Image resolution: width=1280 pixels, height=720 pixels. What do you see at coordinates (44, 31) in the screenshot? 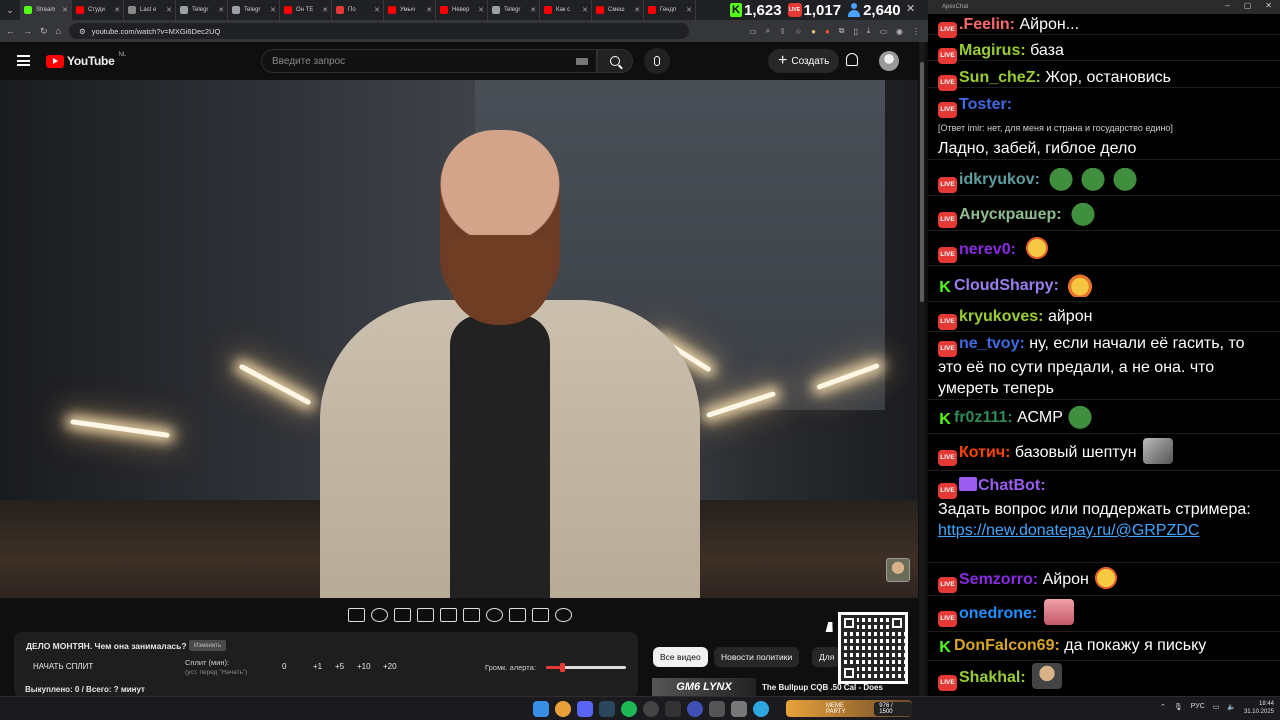
I see `reload-icon: ↻` at bounding box center [44, 31].